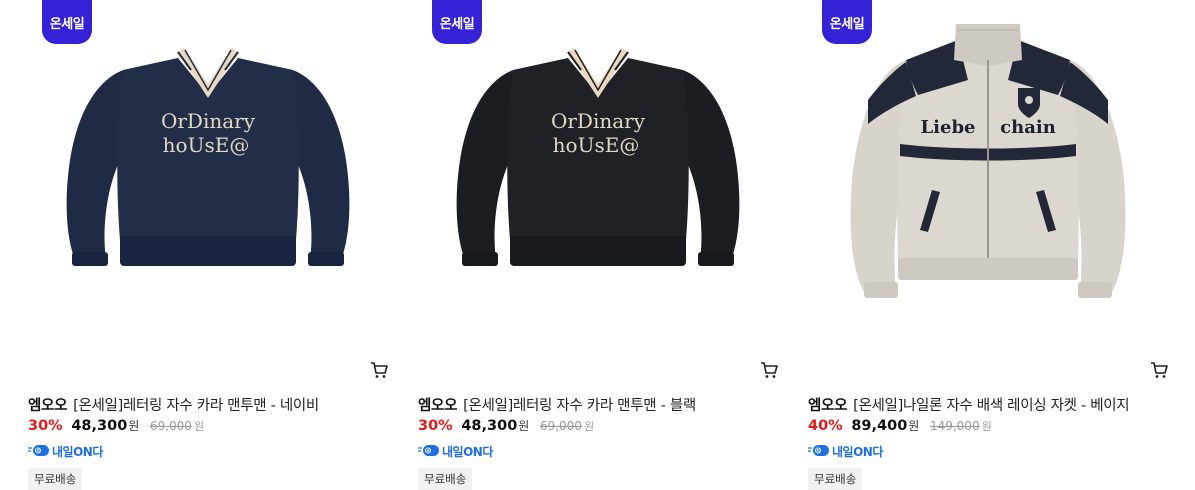  I want to click on print-line-2: chain, so click(1028, 127).